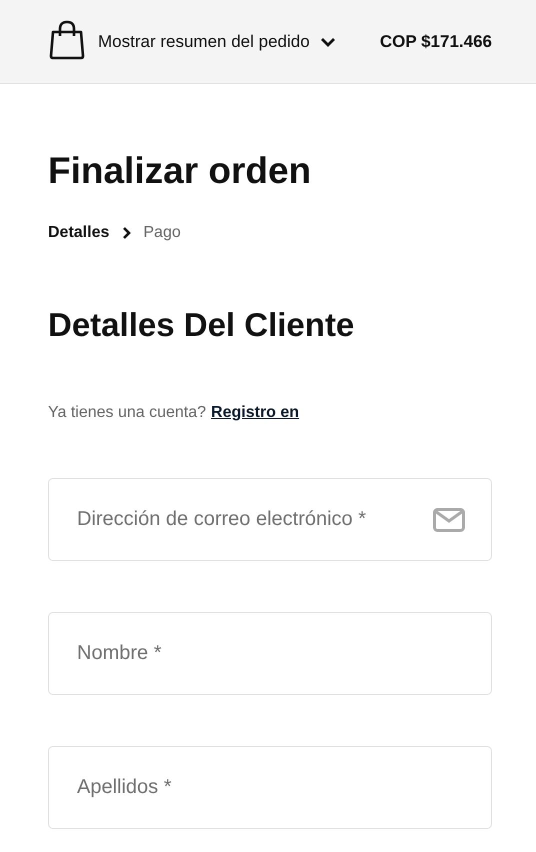 The image size is (536, 852). I want to click on shopping-bag-icon, so click(67, 40).